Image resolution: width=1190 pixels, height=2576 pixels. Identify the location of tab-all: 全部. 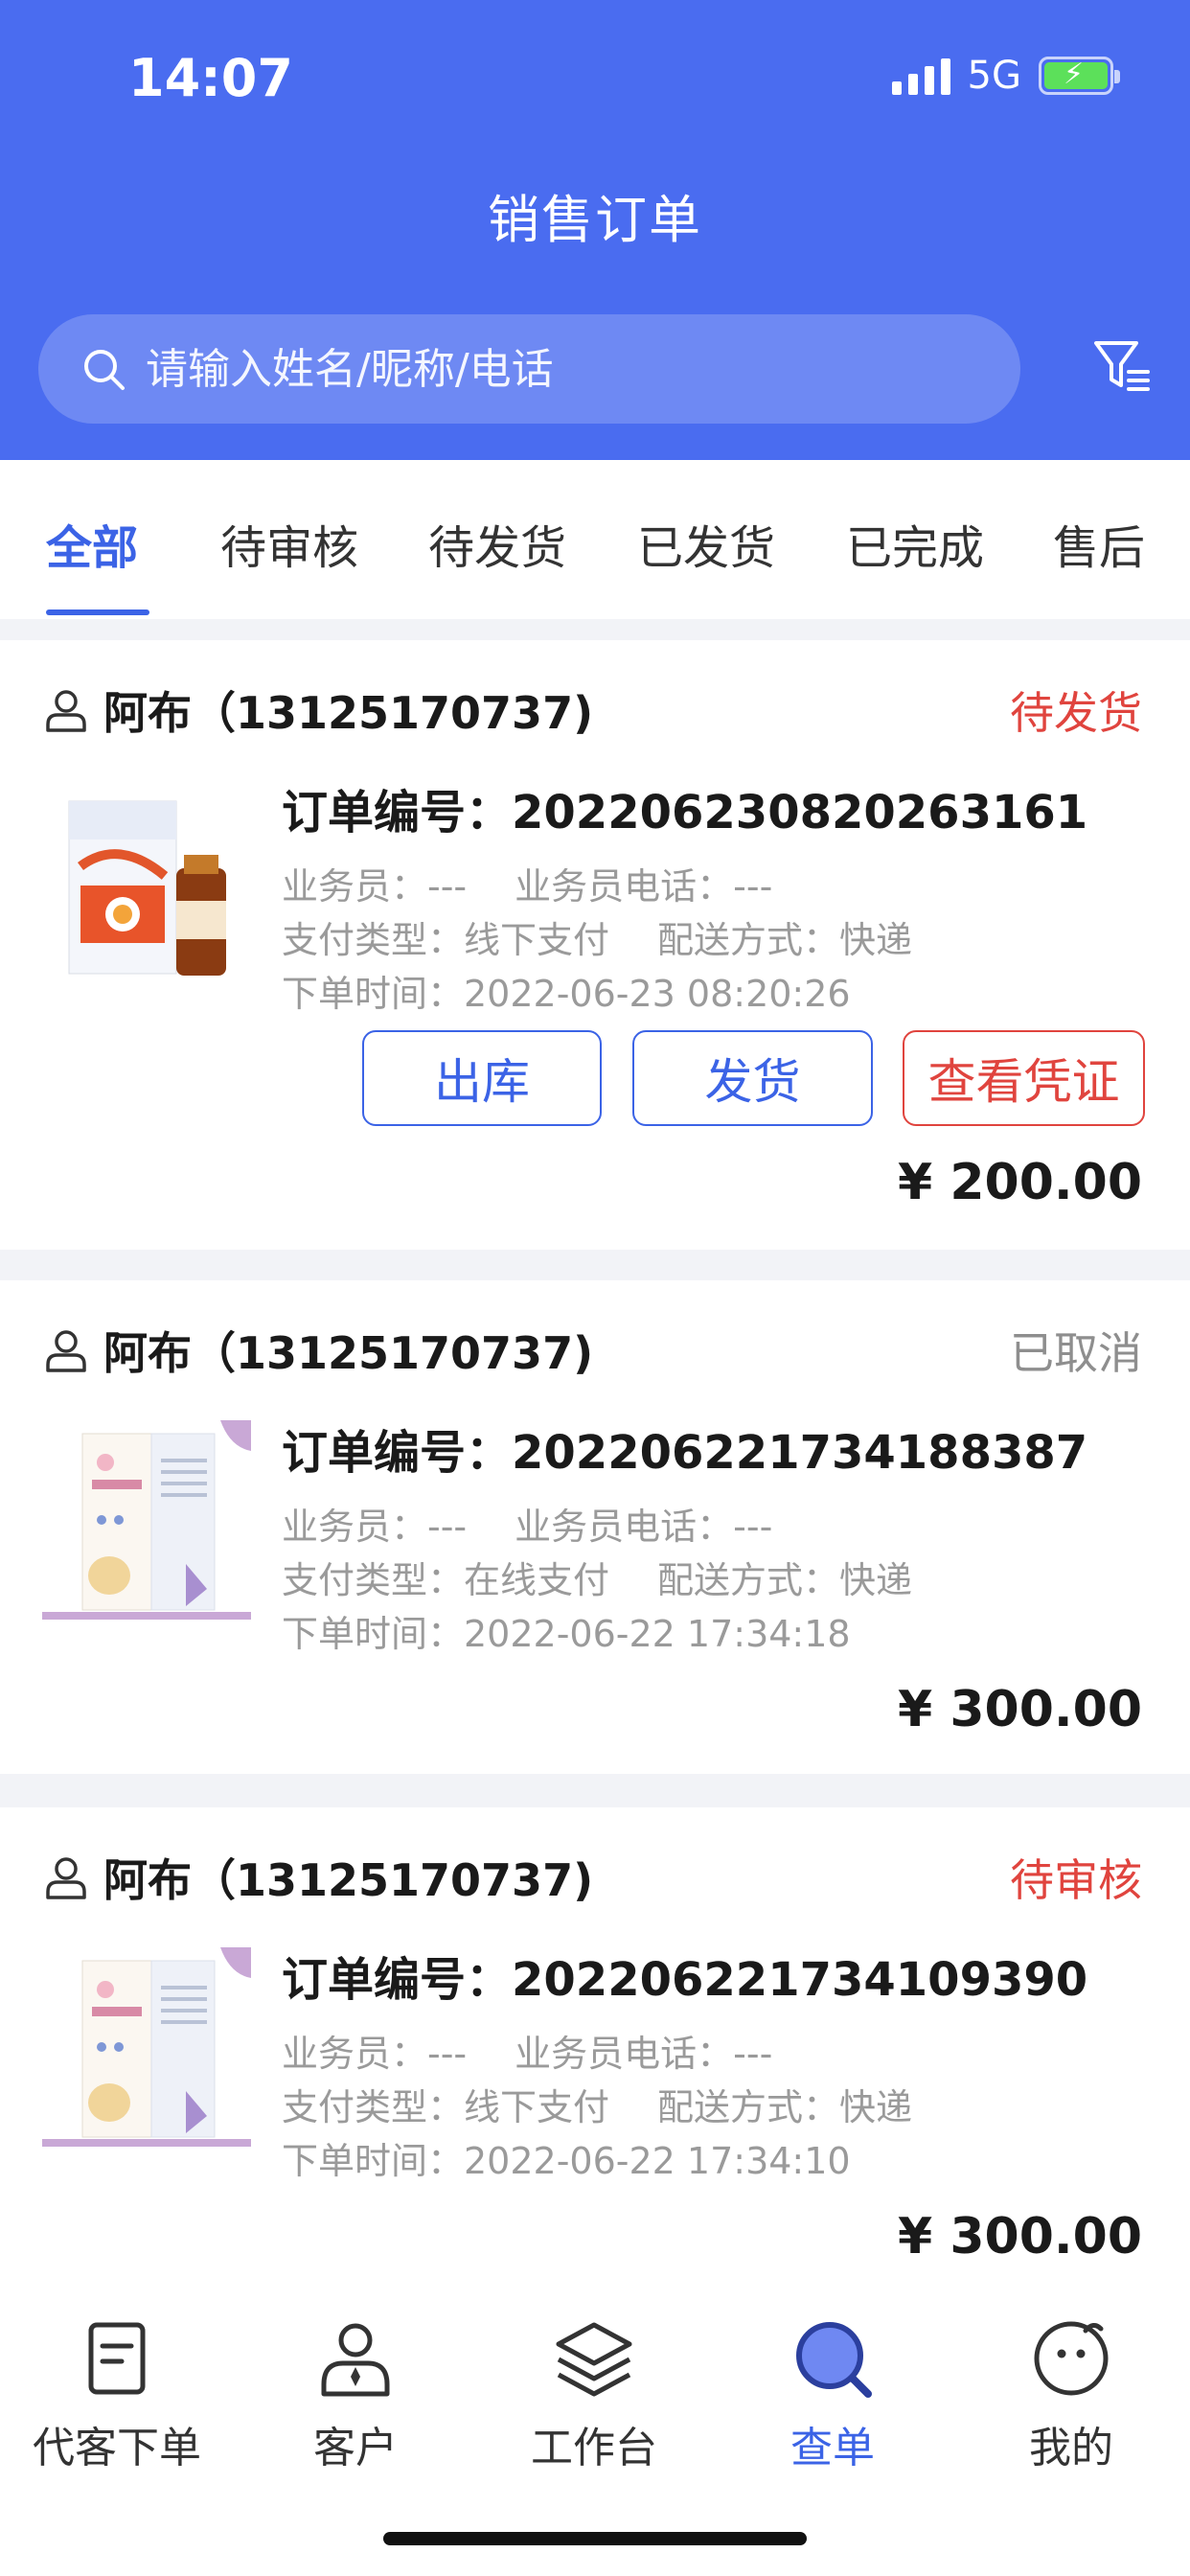
(92, 543).